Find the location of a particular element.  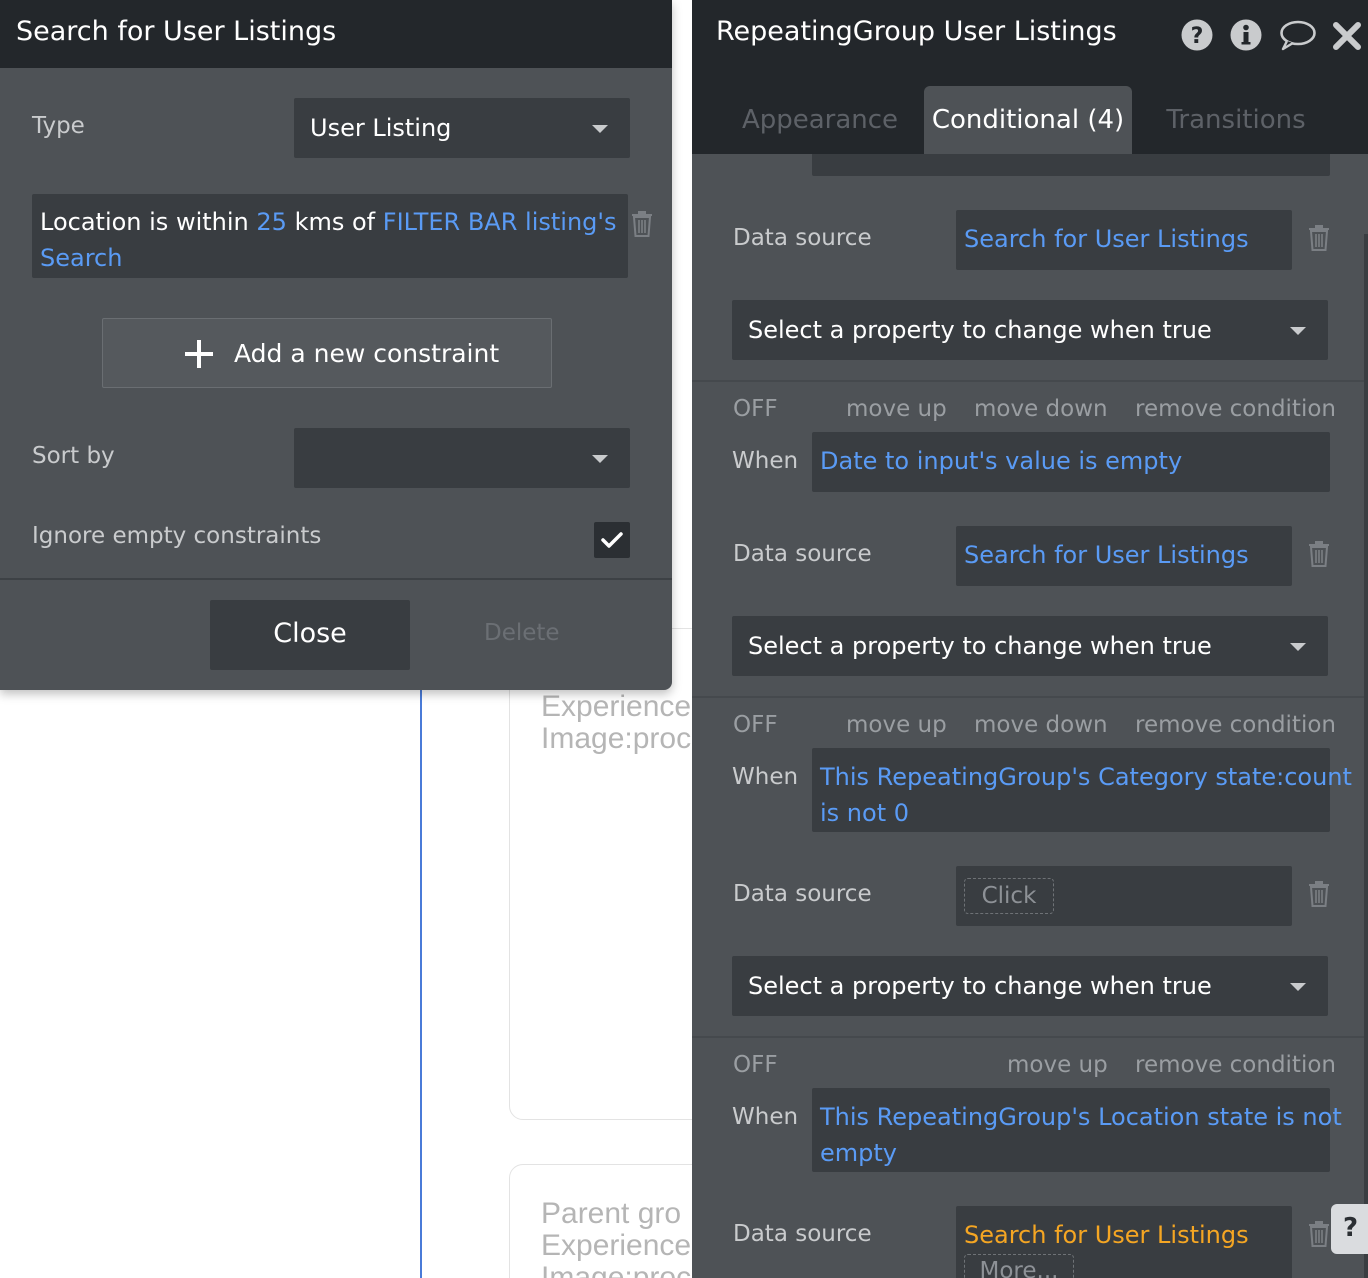

floating-help-label: ? is located at coordinates (1351, 1228).